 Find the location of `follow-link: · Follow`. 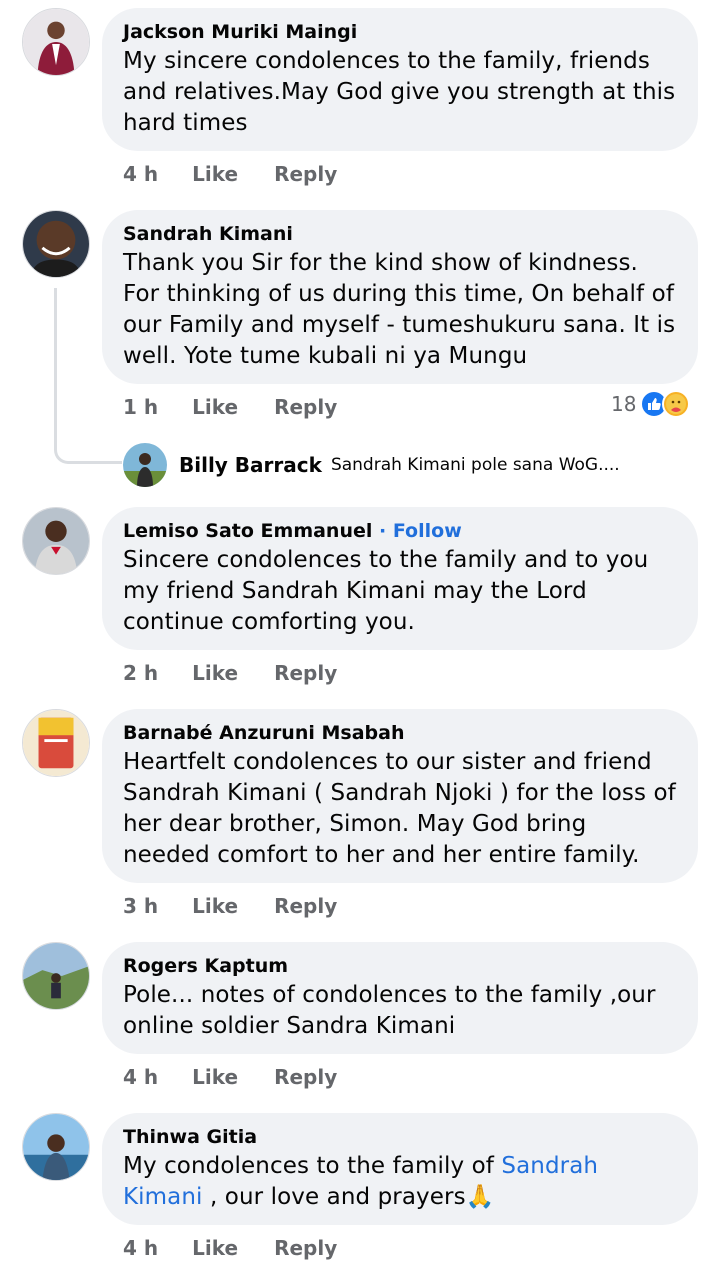

follow-link: · Follow is located at coordinates (420, 531).